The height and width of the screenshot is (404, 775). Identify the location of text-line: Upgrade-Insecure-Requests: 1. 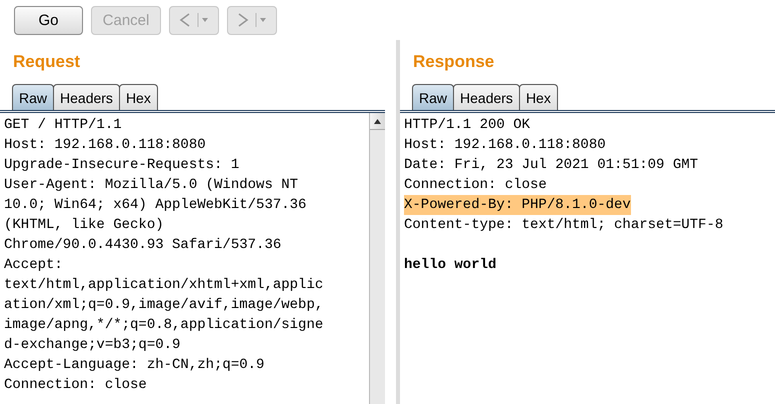
(122, 165).